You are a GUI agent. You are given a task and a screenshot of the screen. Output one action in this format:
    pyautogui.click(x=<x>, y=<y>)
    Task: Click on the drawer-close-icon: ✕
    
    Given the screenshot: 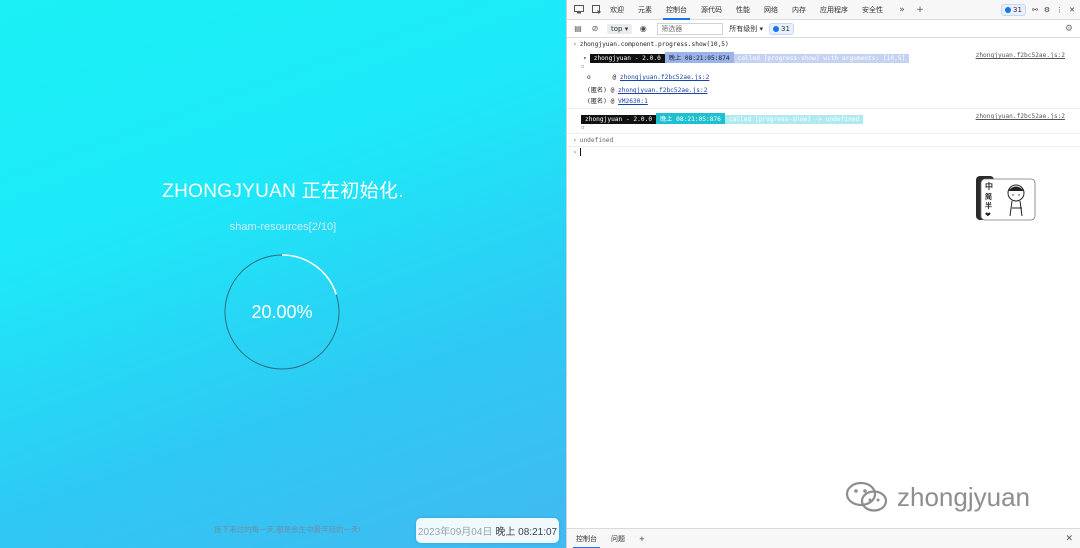 What is the action you would take?
    pyautogui.click(x=1069, y=539)
    